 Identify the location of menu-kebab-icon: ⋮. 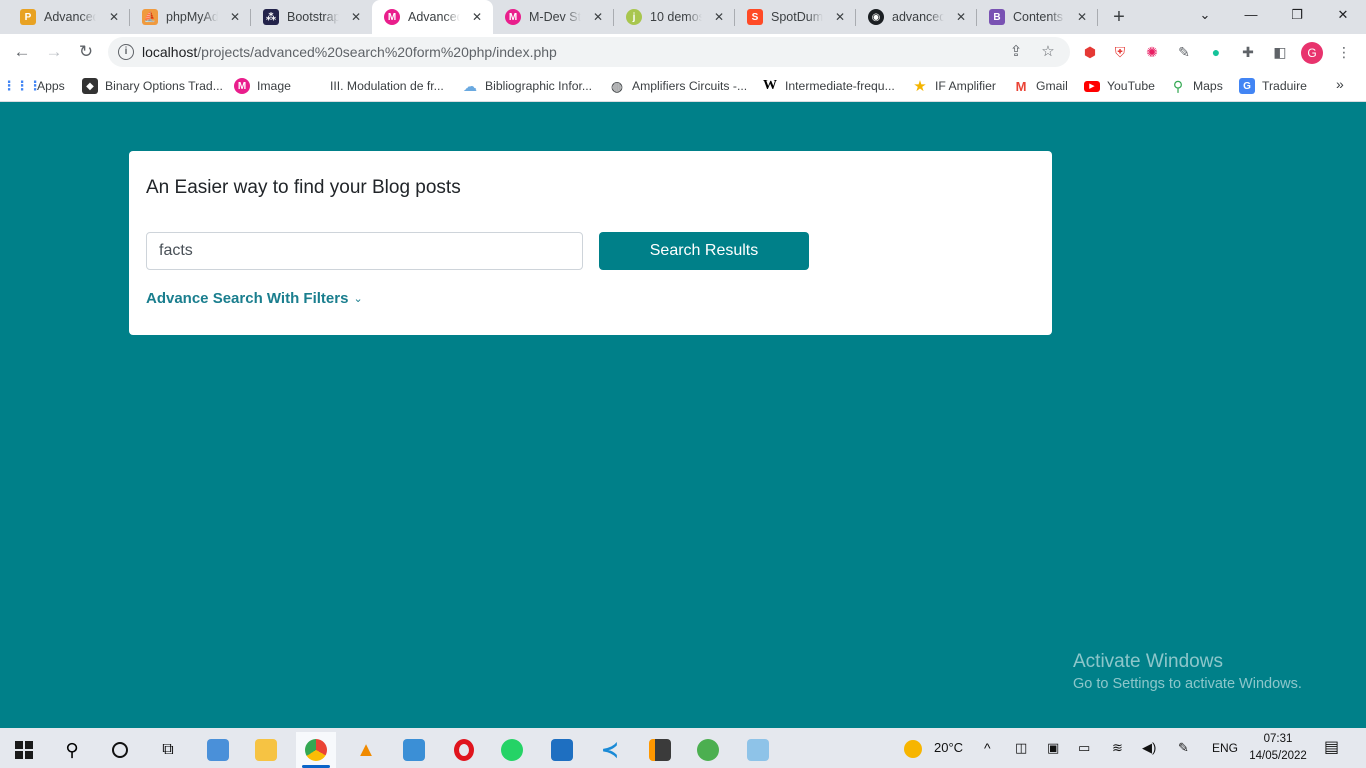
(1344, 52).